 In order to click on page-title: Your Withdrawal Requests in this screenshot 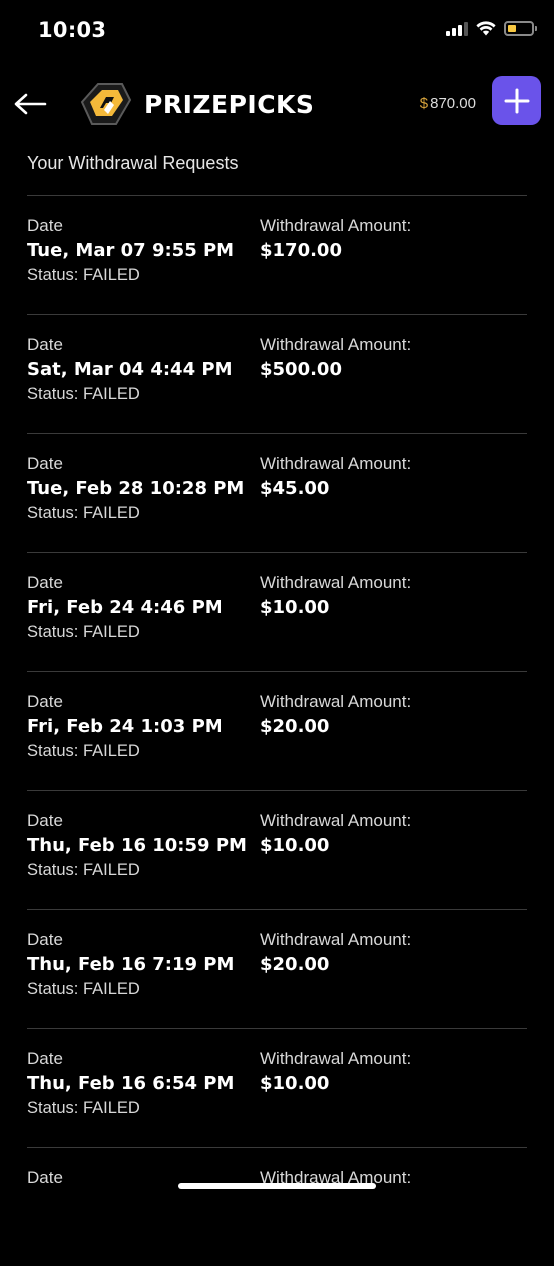, I will do `click(133, 163)`.